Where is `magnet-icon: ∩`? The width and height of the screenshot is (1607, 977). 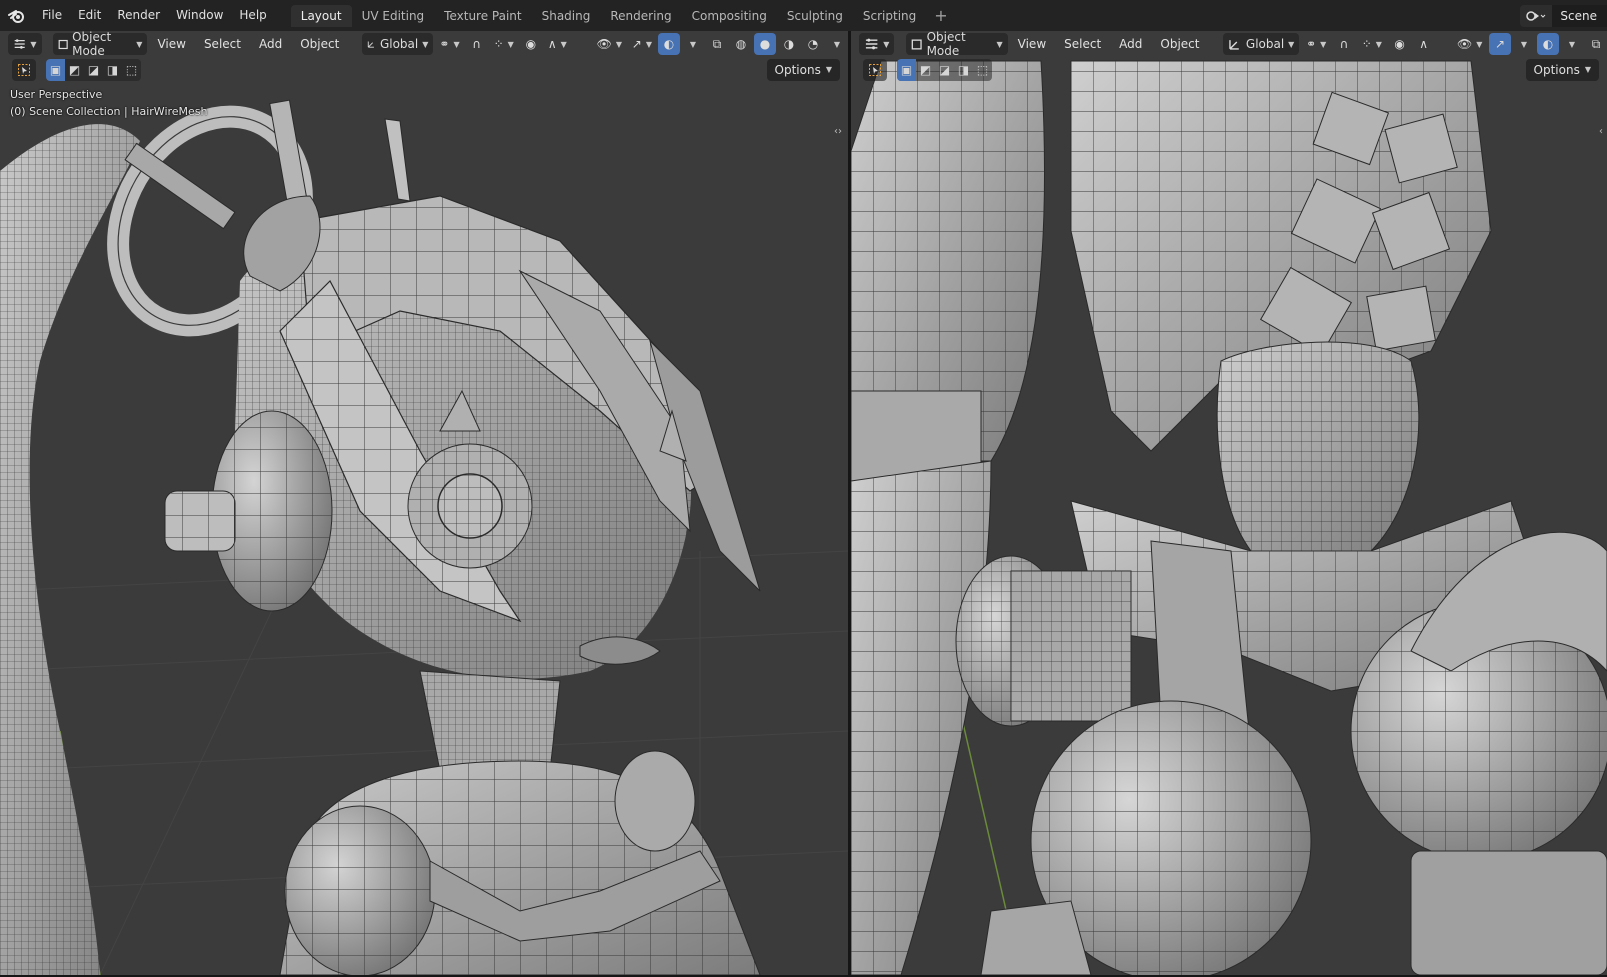
magnet-icon: ∩ is located at coordinates (1344, 44).